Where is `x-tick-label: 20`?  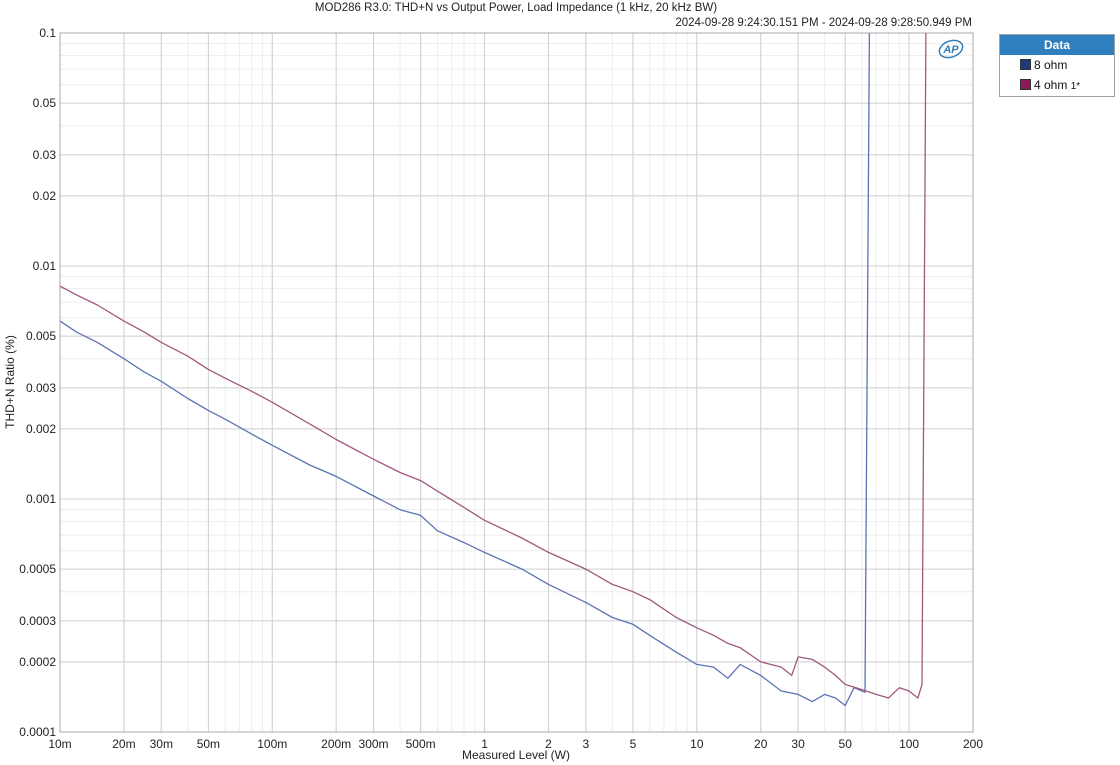 x-tick-label: 20 is located at coordinates (761, 744).